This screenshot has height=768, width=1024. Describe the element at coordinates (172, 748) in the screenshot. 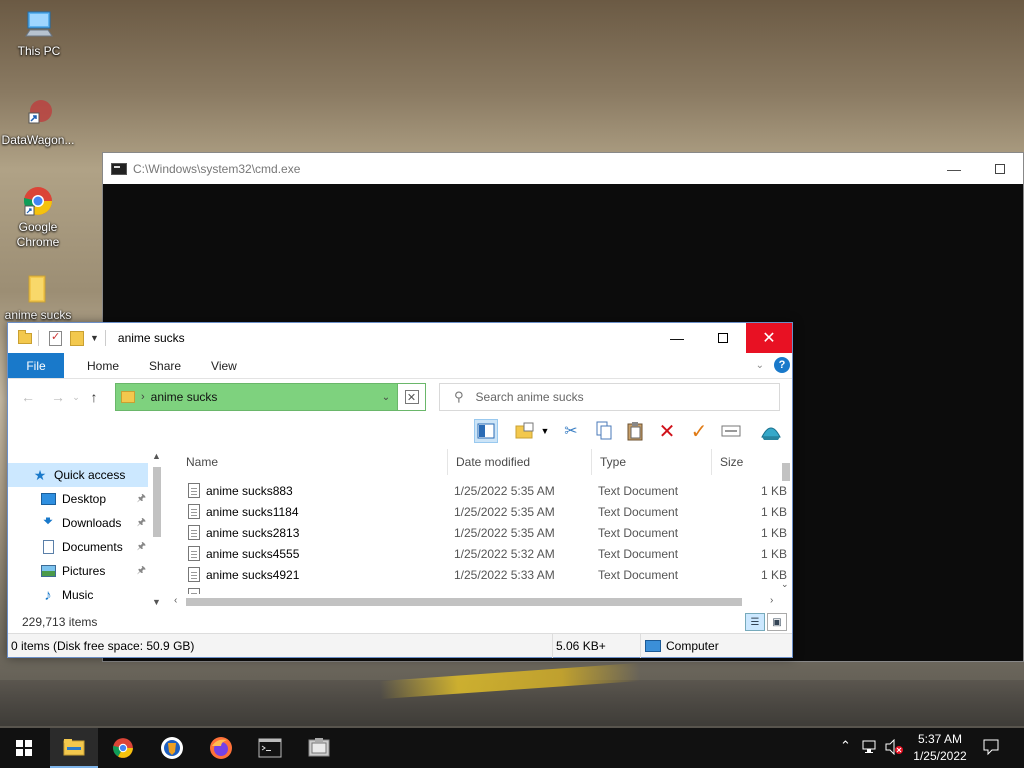

I see `taskbar-brave` at that location.